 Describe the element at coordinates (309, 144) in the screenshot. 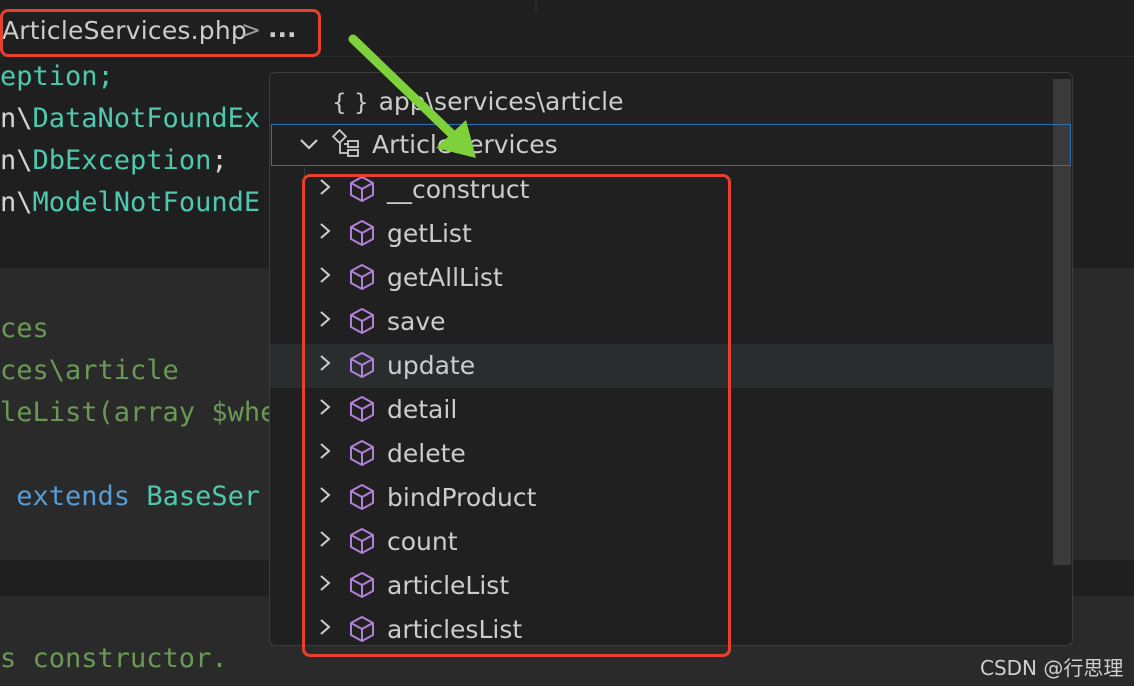

I see `chevron-down-icon` at that location.